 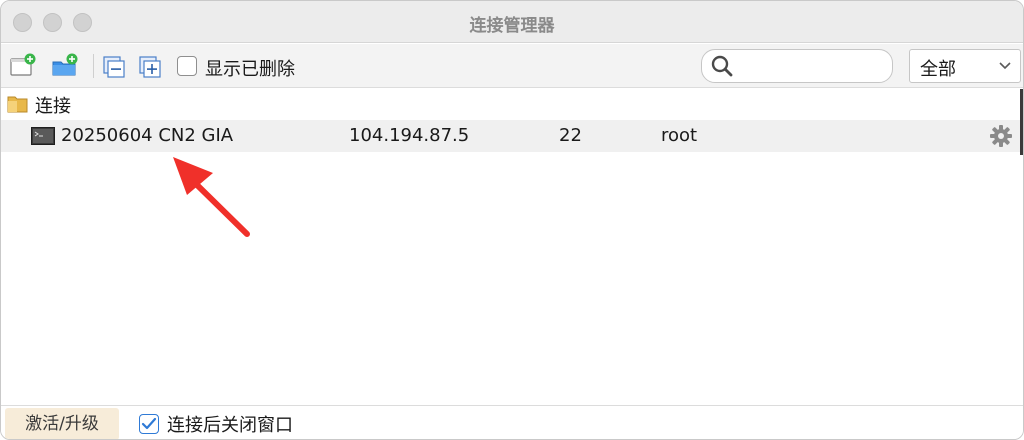 I want to click on new-folder-icon, so click(x=65, y=64).